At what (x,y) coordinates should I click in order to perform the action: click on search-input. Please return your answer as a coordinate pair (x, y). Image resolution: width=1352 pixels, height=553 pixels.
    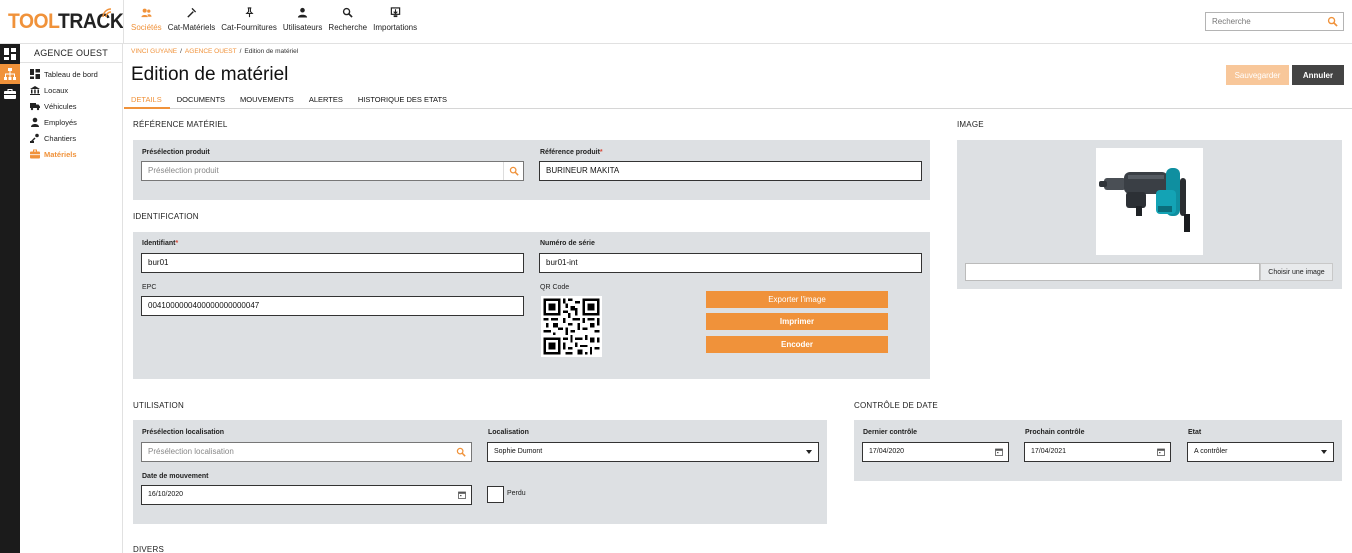
    Looking at the image, I should click on (1263, 21).